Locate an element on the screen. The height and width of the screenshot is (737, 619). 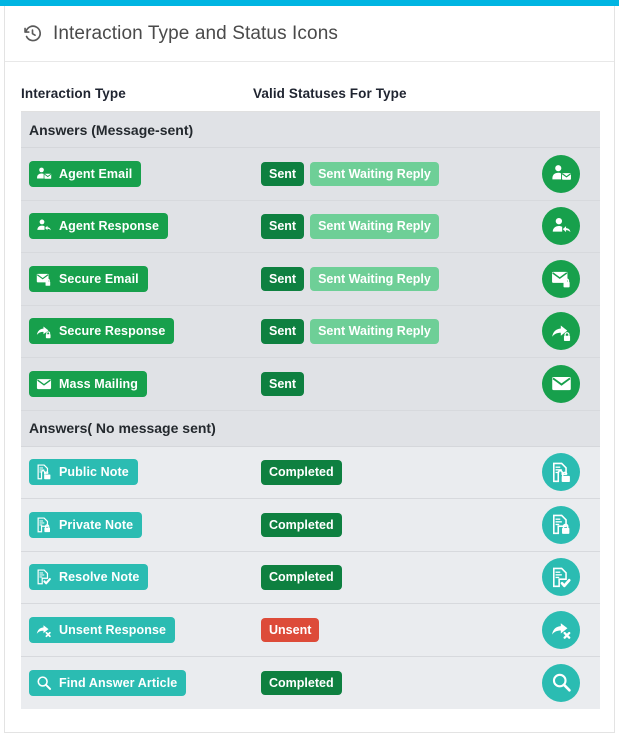
interaction-type-badge: Public Note is located at coordinates (83, 472).